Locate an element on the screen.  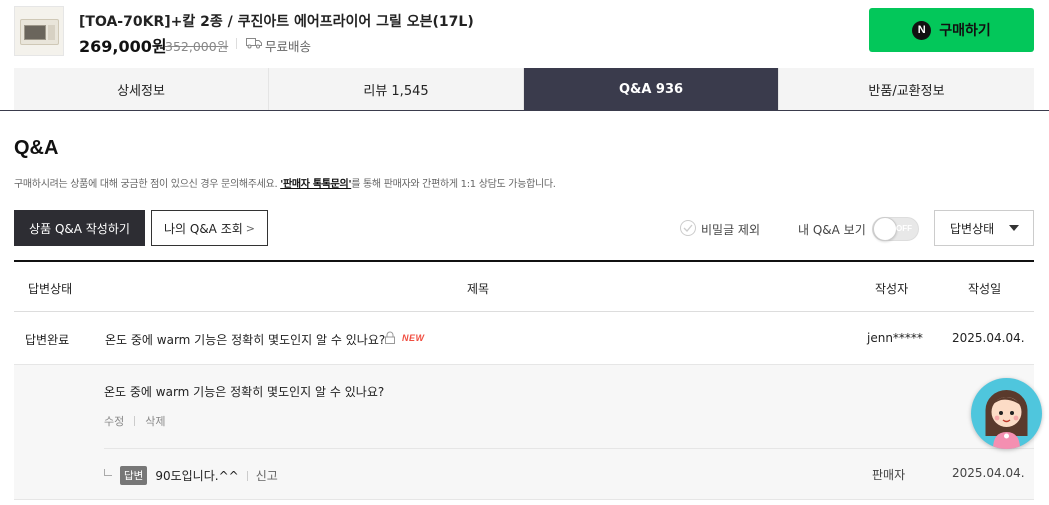
product-tabs: 상세정보 리뷰 1,545 Q&A 936 반품/교환정보 is located at coordinates (524, 89).